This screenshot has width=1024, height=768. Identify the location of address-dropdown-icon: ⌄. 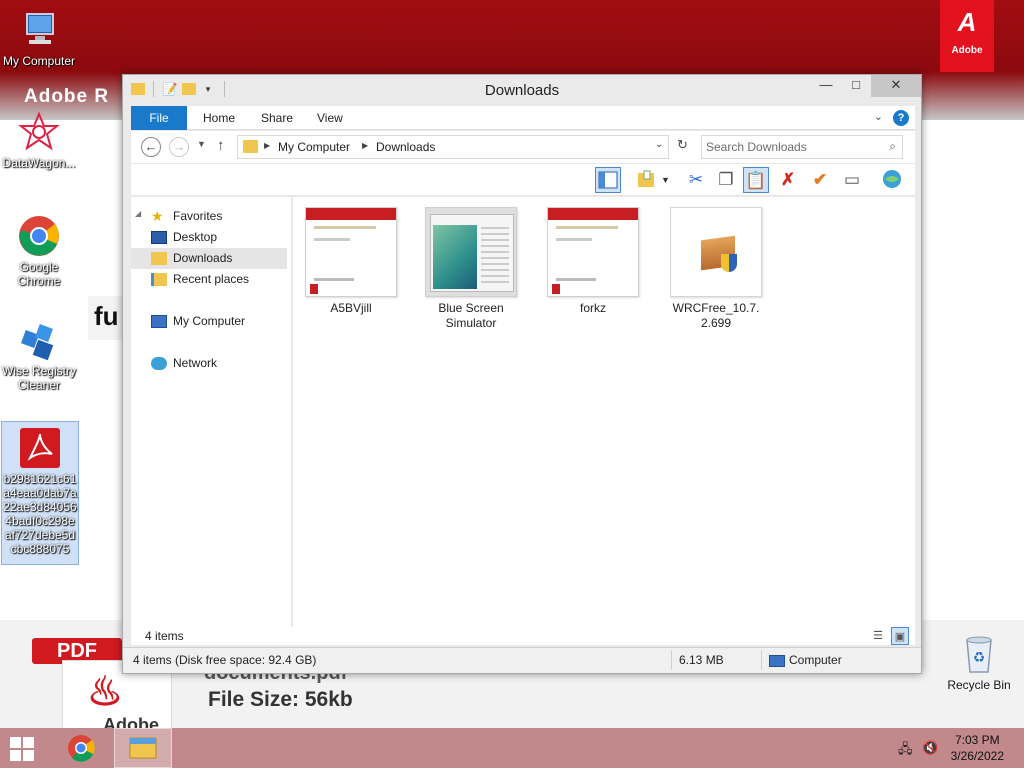
(659, 144).